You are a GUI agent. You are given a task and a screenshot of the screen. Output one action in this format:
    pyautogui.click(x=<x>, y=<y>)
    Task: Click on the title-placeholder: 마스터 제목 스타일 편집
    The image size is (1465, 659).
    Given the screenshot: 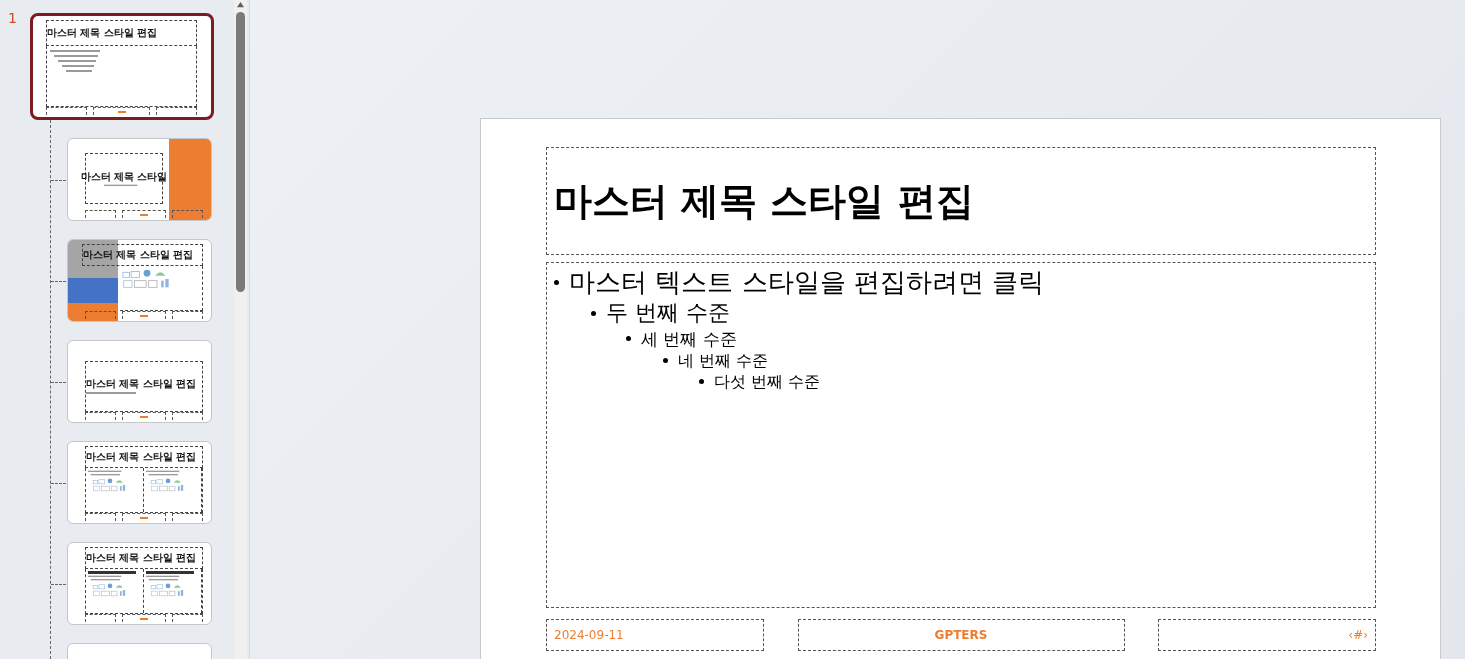 What is the action you would take?
    pyautogui.click(x=961, y=201)
    